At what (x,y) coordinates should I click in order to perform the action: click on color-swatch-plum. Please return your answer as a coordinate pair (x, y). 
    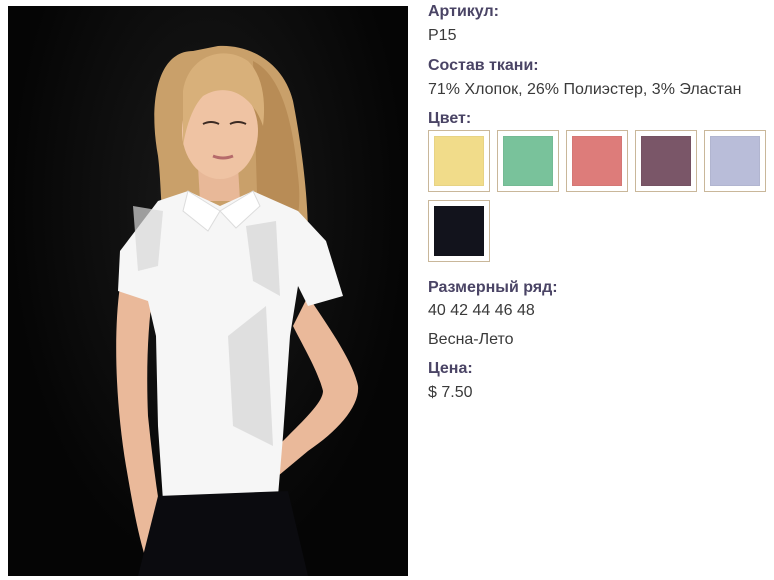
    Looking at the image, I should click on (666, 161).